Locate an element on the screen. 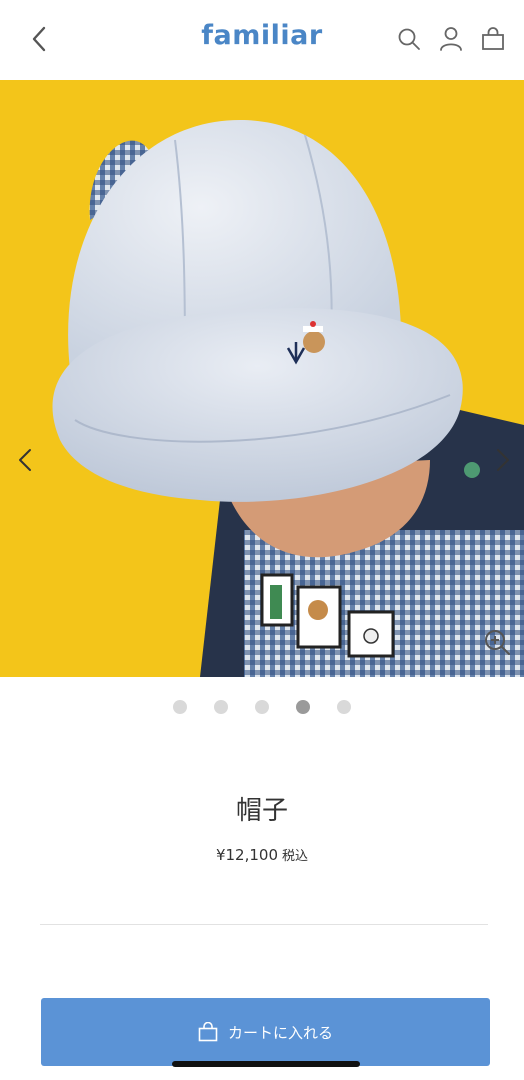  app-header: familiar is located at coordinates (262, 40).